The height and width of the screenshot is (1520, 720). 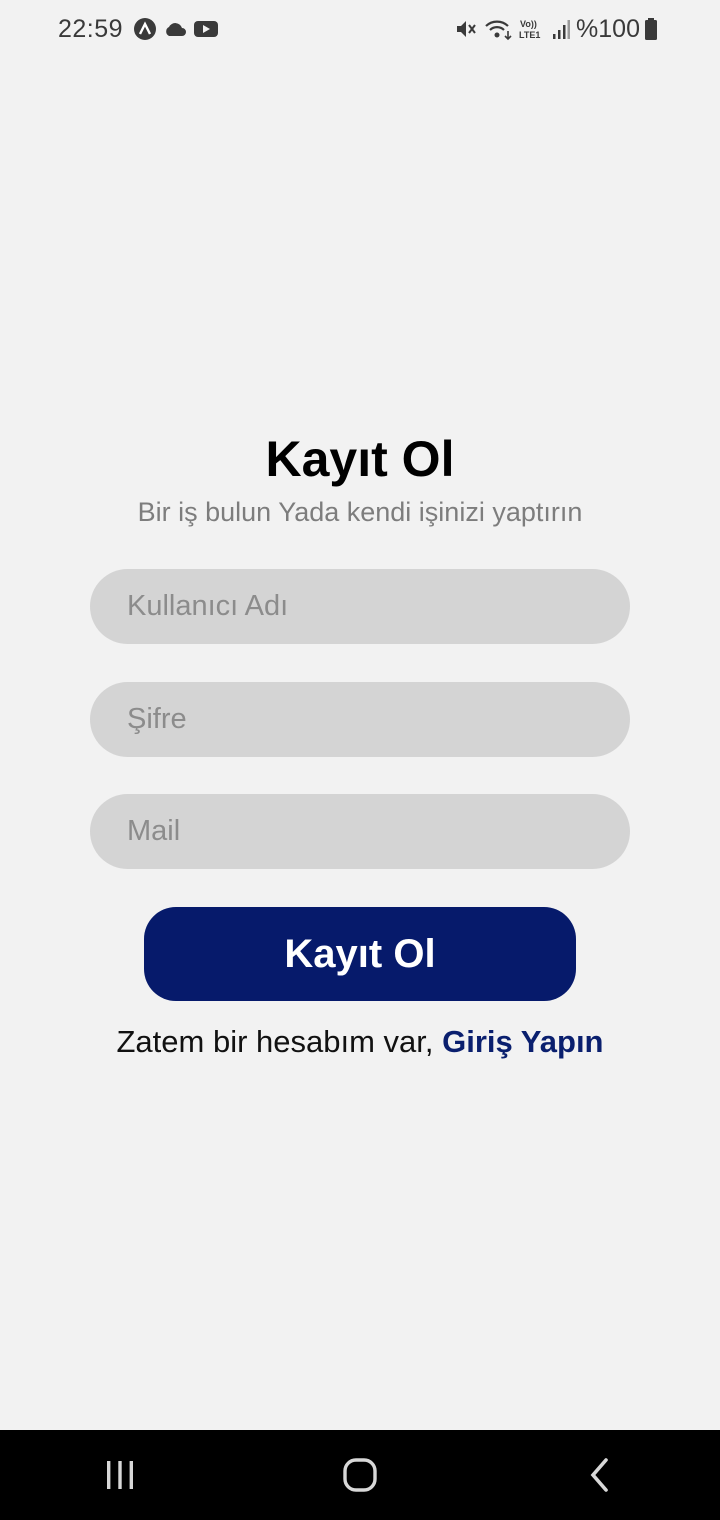 What do you see at coordinates (360, 606) in the screenshot?
I see `username-input` at bounding box center [360, 606].